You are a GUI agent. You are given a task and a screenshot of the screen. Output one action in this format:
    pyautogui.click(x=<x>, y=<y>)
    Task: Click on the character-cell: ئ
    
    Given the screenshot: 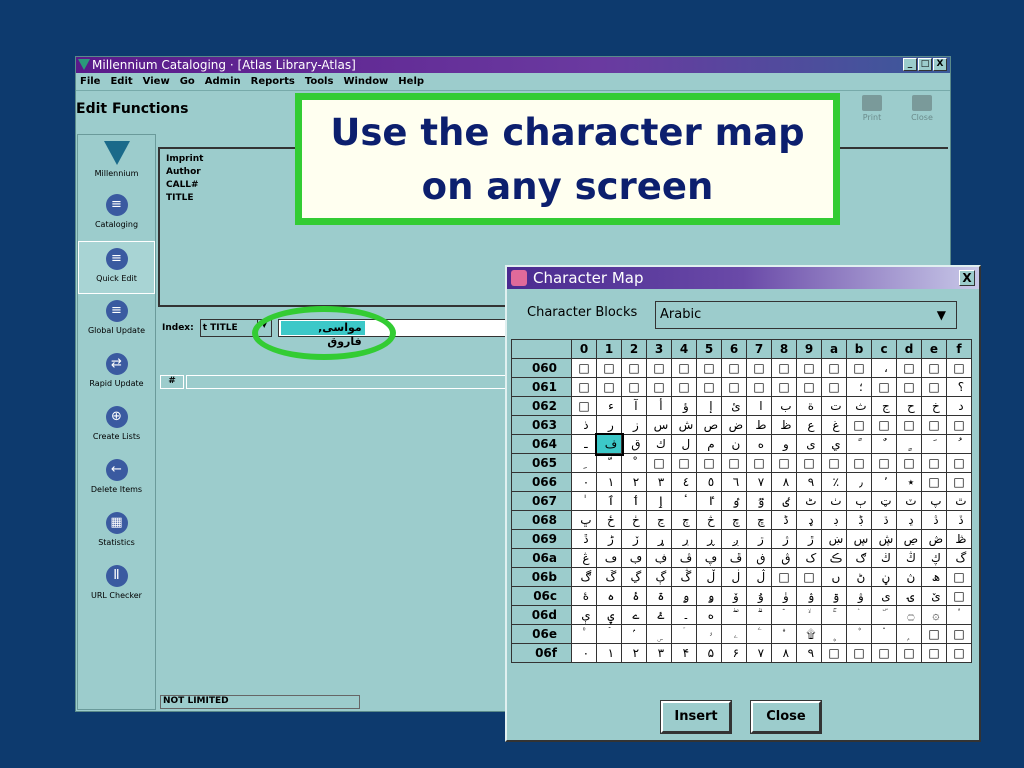 What is the action you would take?
    pyautogui.click(x=734, y=406)
    